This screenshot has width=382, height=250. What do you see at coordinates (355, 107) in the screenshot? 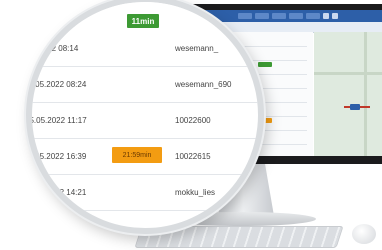
I see `vehicle-marker-icon` at bounding box center [355, 107].